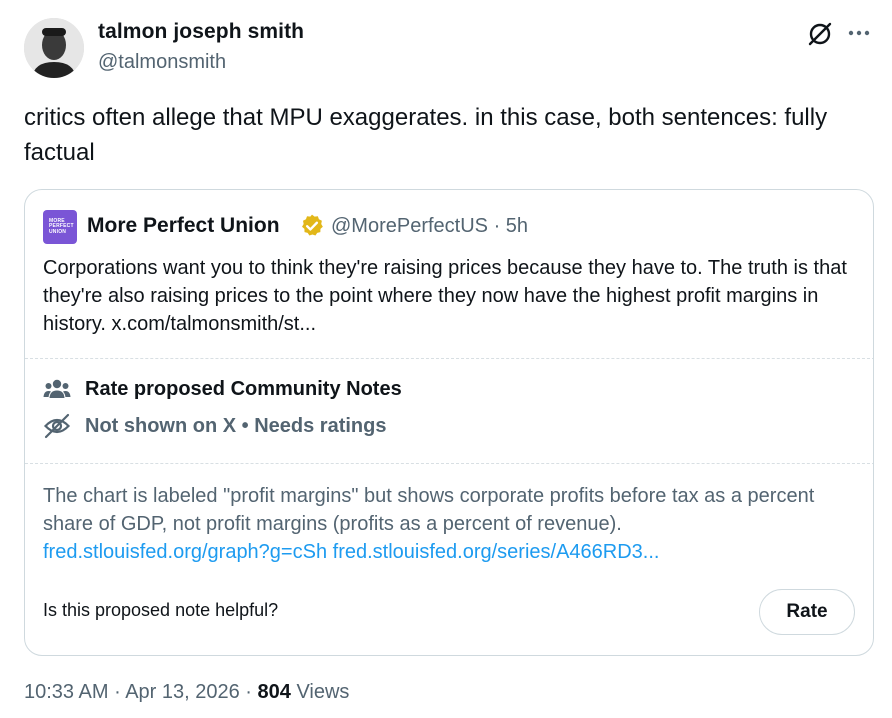  I want to click on community-notes-title: Rate proposed Community Notes, so click(243, 388).